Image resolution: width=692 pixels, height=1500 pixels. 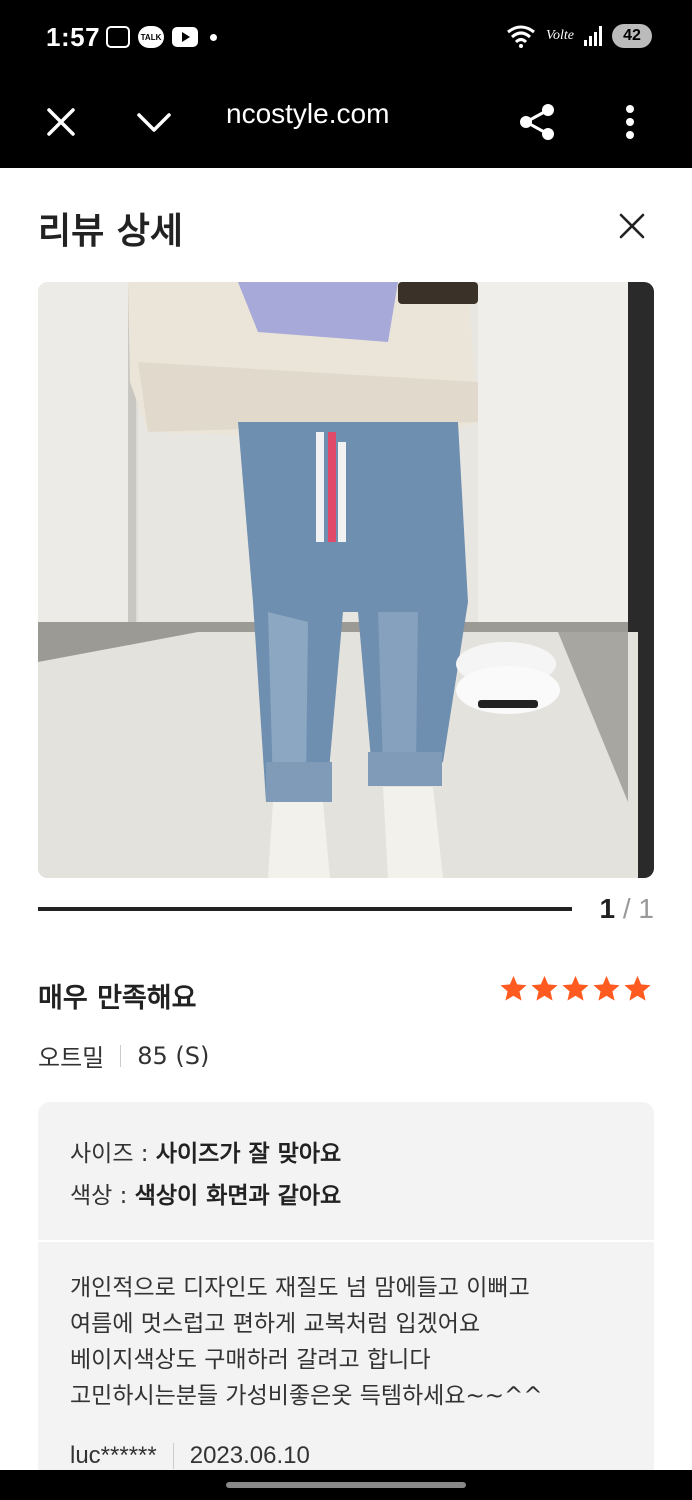 I want to click on browser-collapse-button, so click(x=154, y=122).